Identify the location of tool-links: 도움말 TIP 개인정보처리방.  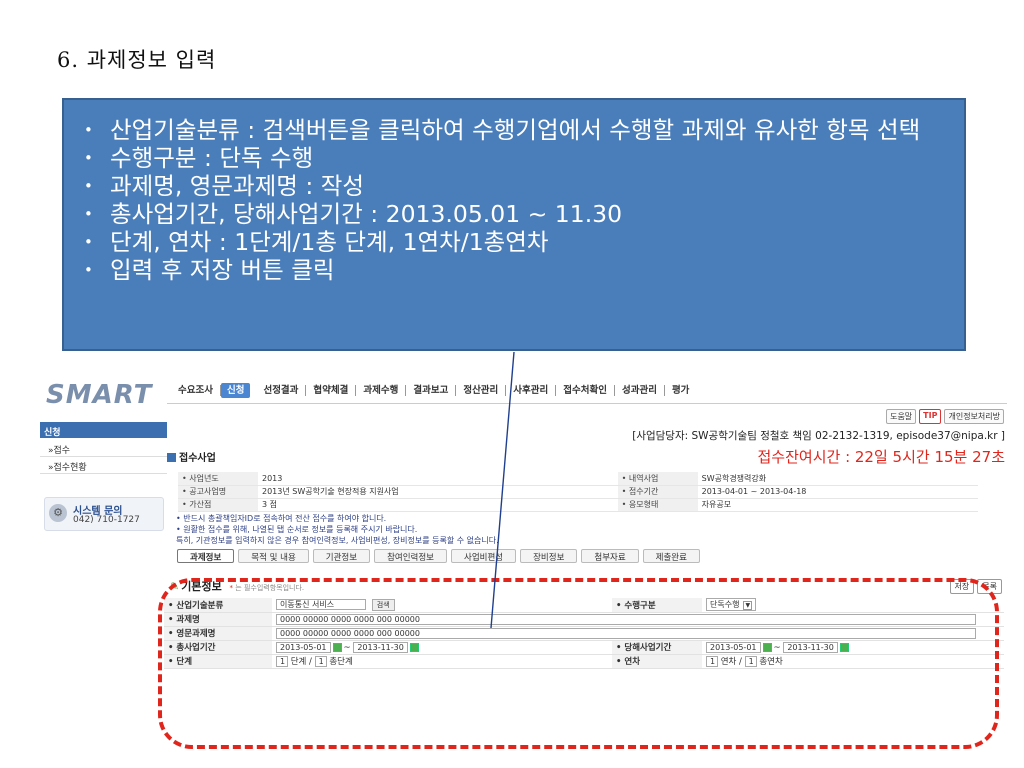
(945, 416).